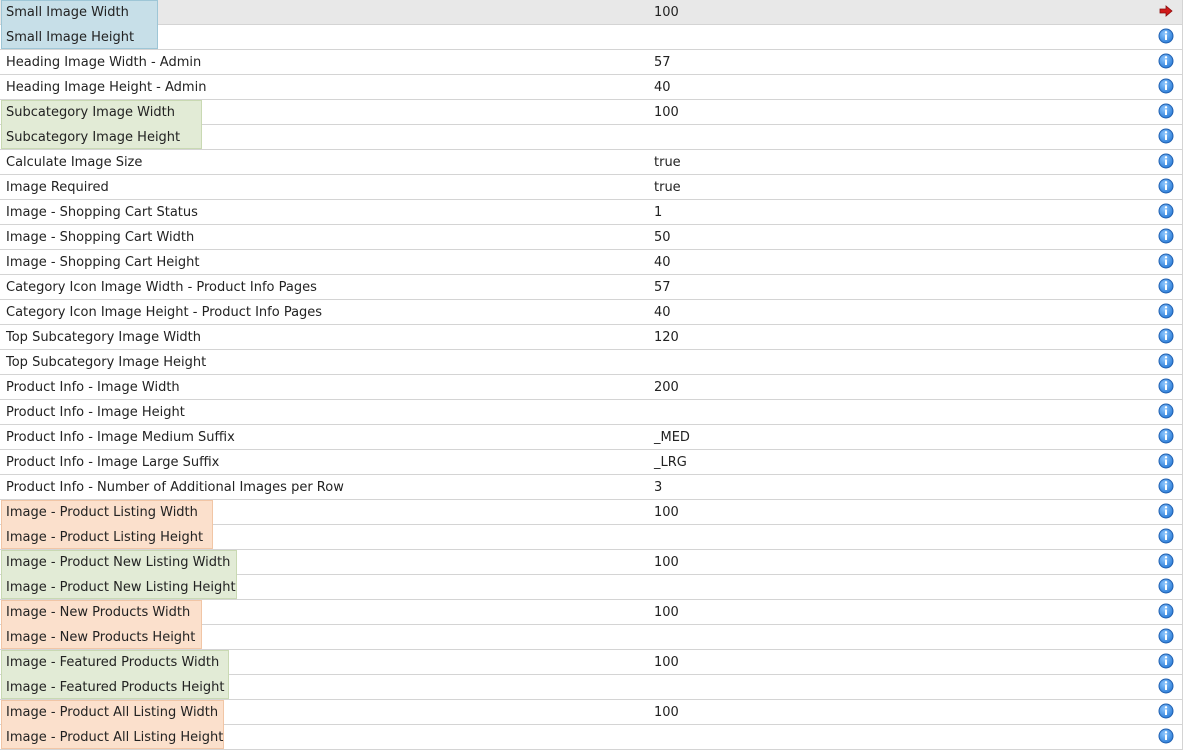  What do you see at coordinates (591, 537) in the screenshot?
I see `config-row: Image - Product Listing Height` at bounding box center [591, 537].